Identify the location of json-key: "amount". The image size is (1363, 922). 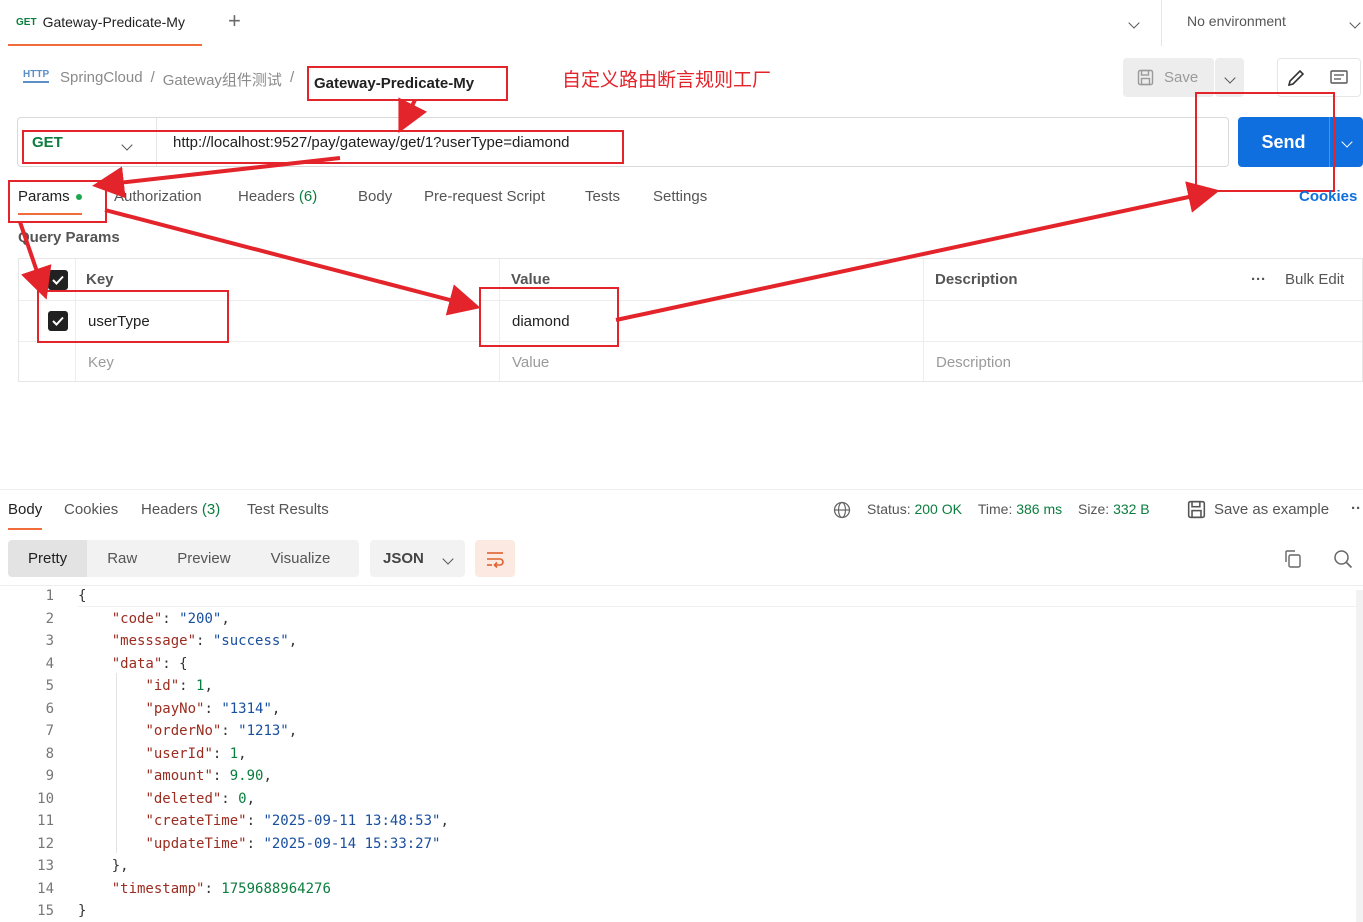
(179, 776).